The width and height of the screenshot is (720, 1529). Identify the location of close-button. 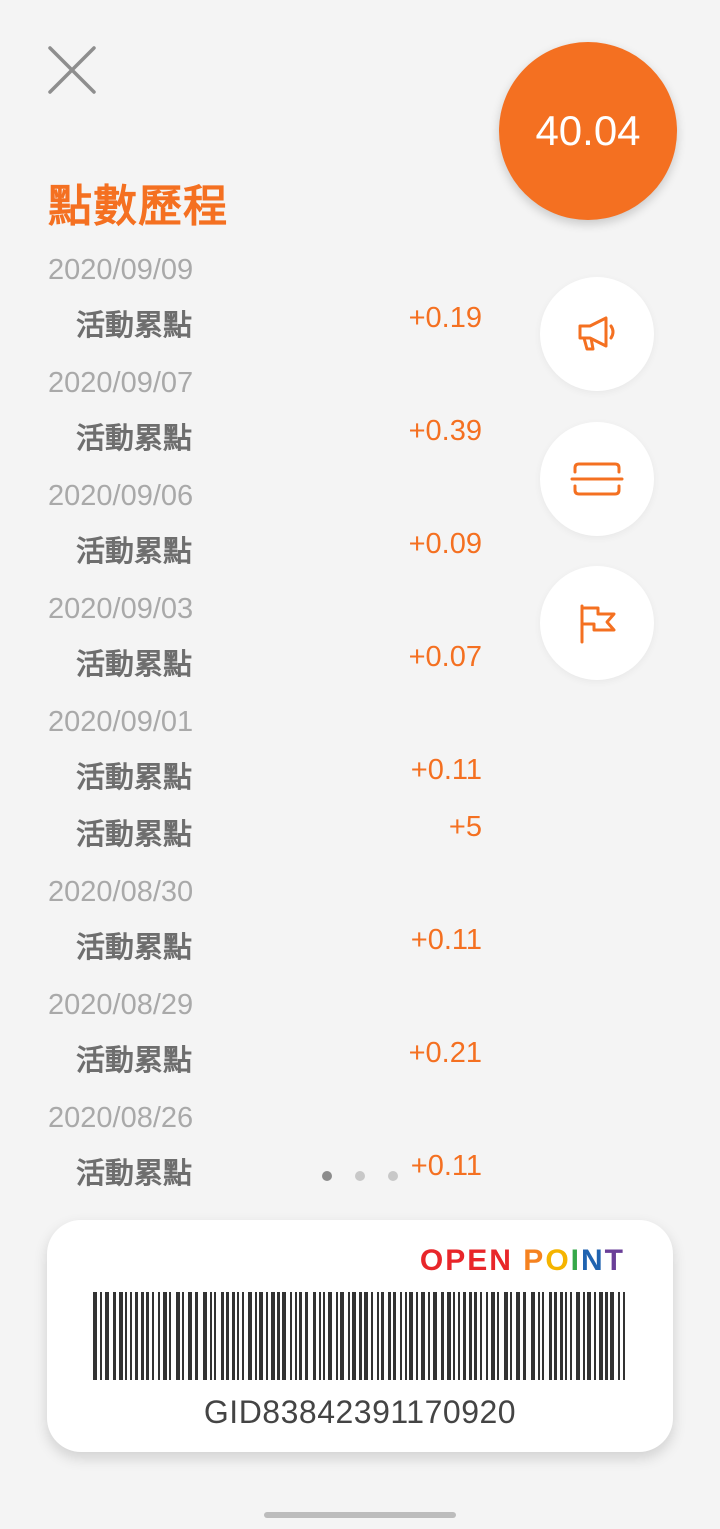
(72, 70).